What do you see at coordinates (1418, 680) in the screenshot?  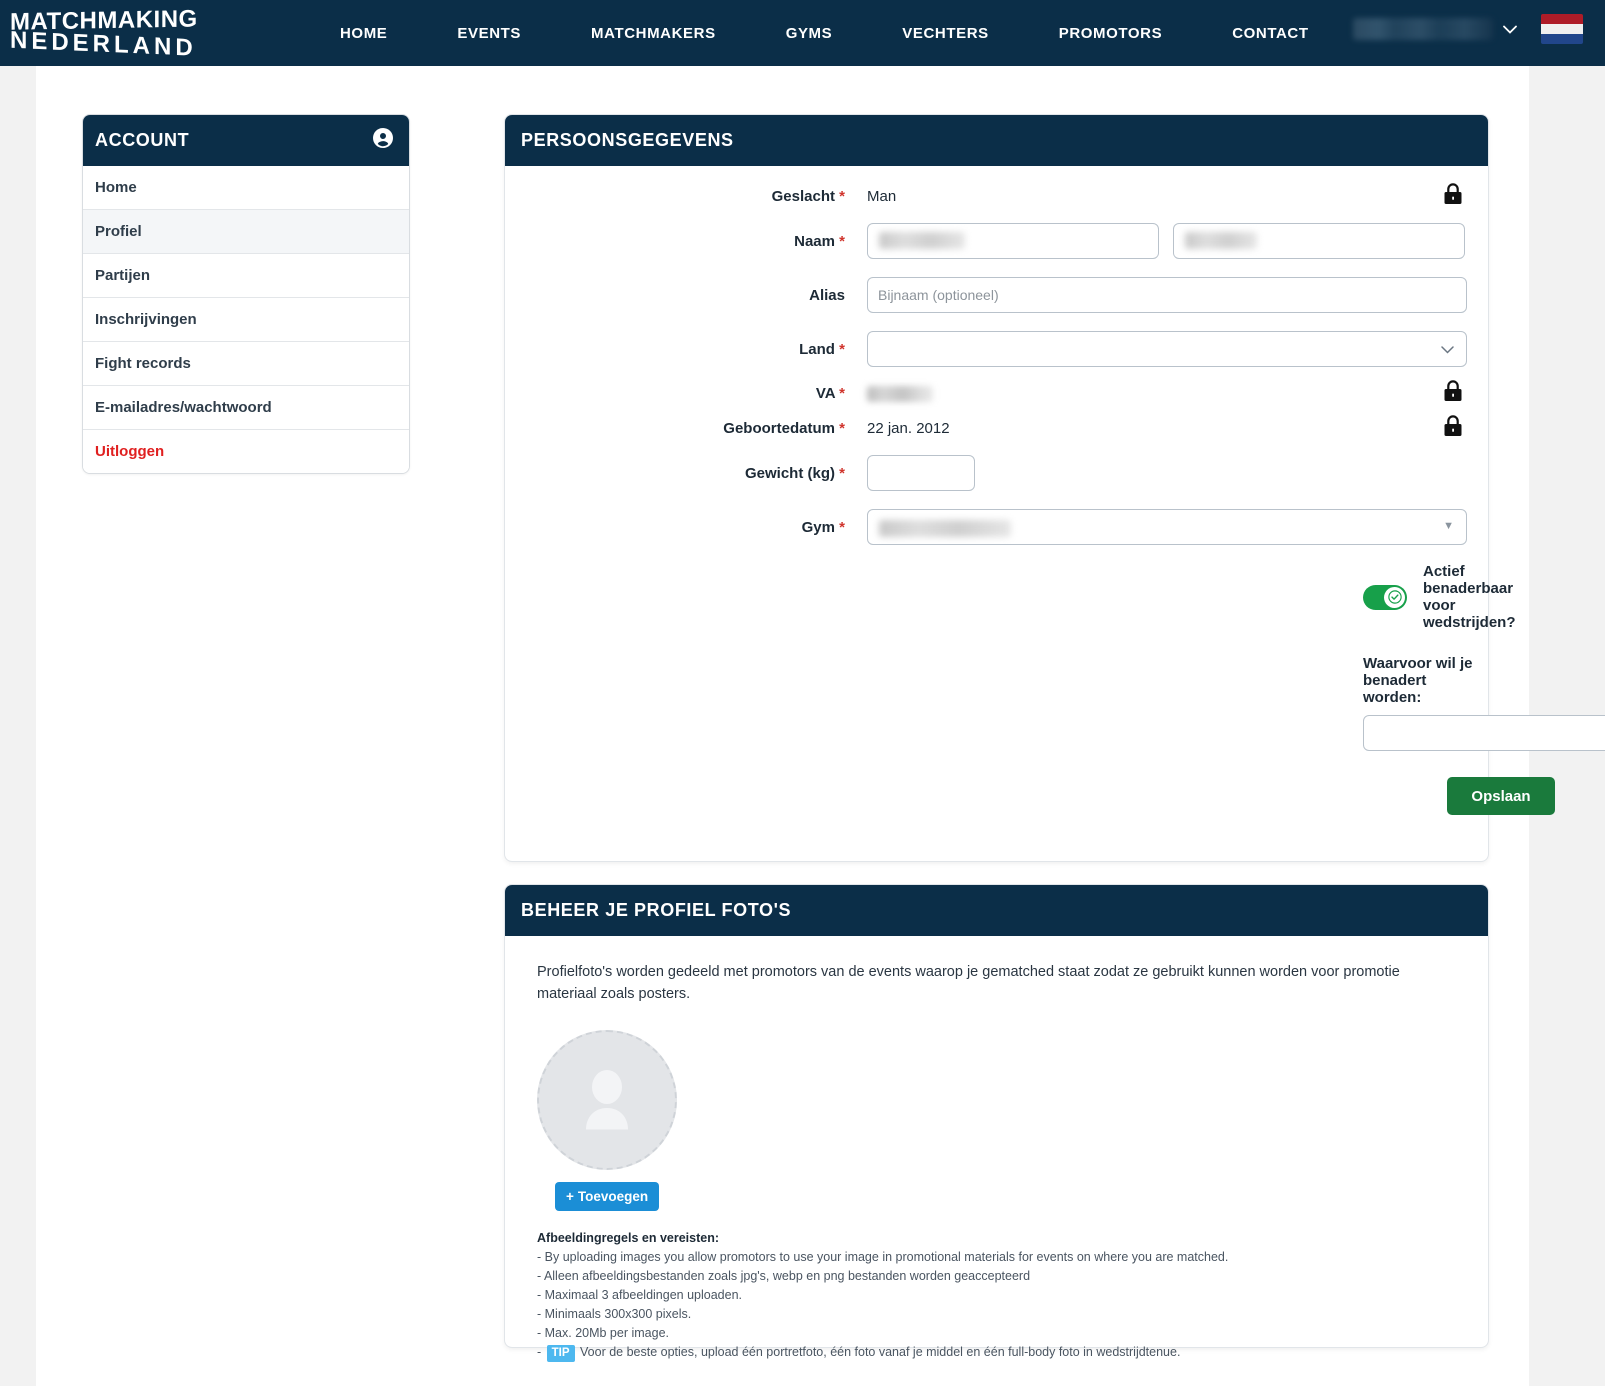 I see `benadert-label: Waarvoor wil je benadert worden:` at bounding box center [1418, 680].